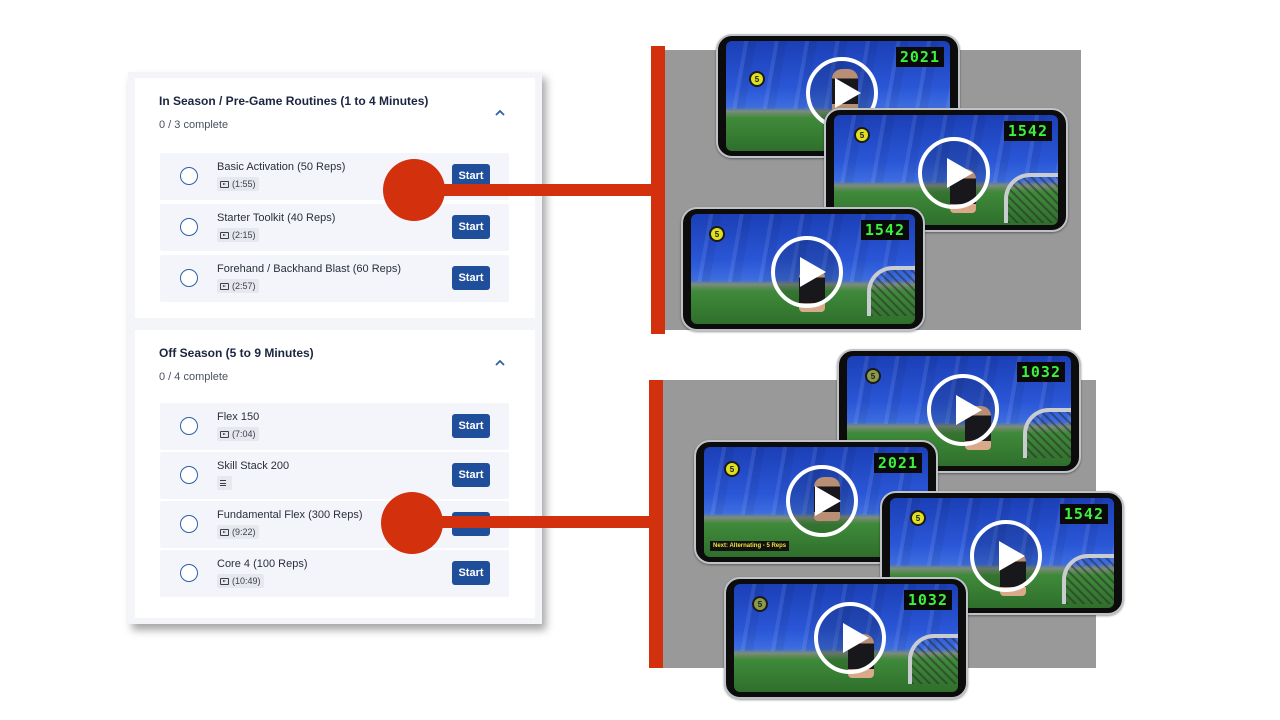 The width and height of the screenshot is (1280, 720). What do you see at coordinates (262, 564) in the screenshot?
I see `lesson-title: Core 4 (100 Reps)` at bounding box center [262, 564].